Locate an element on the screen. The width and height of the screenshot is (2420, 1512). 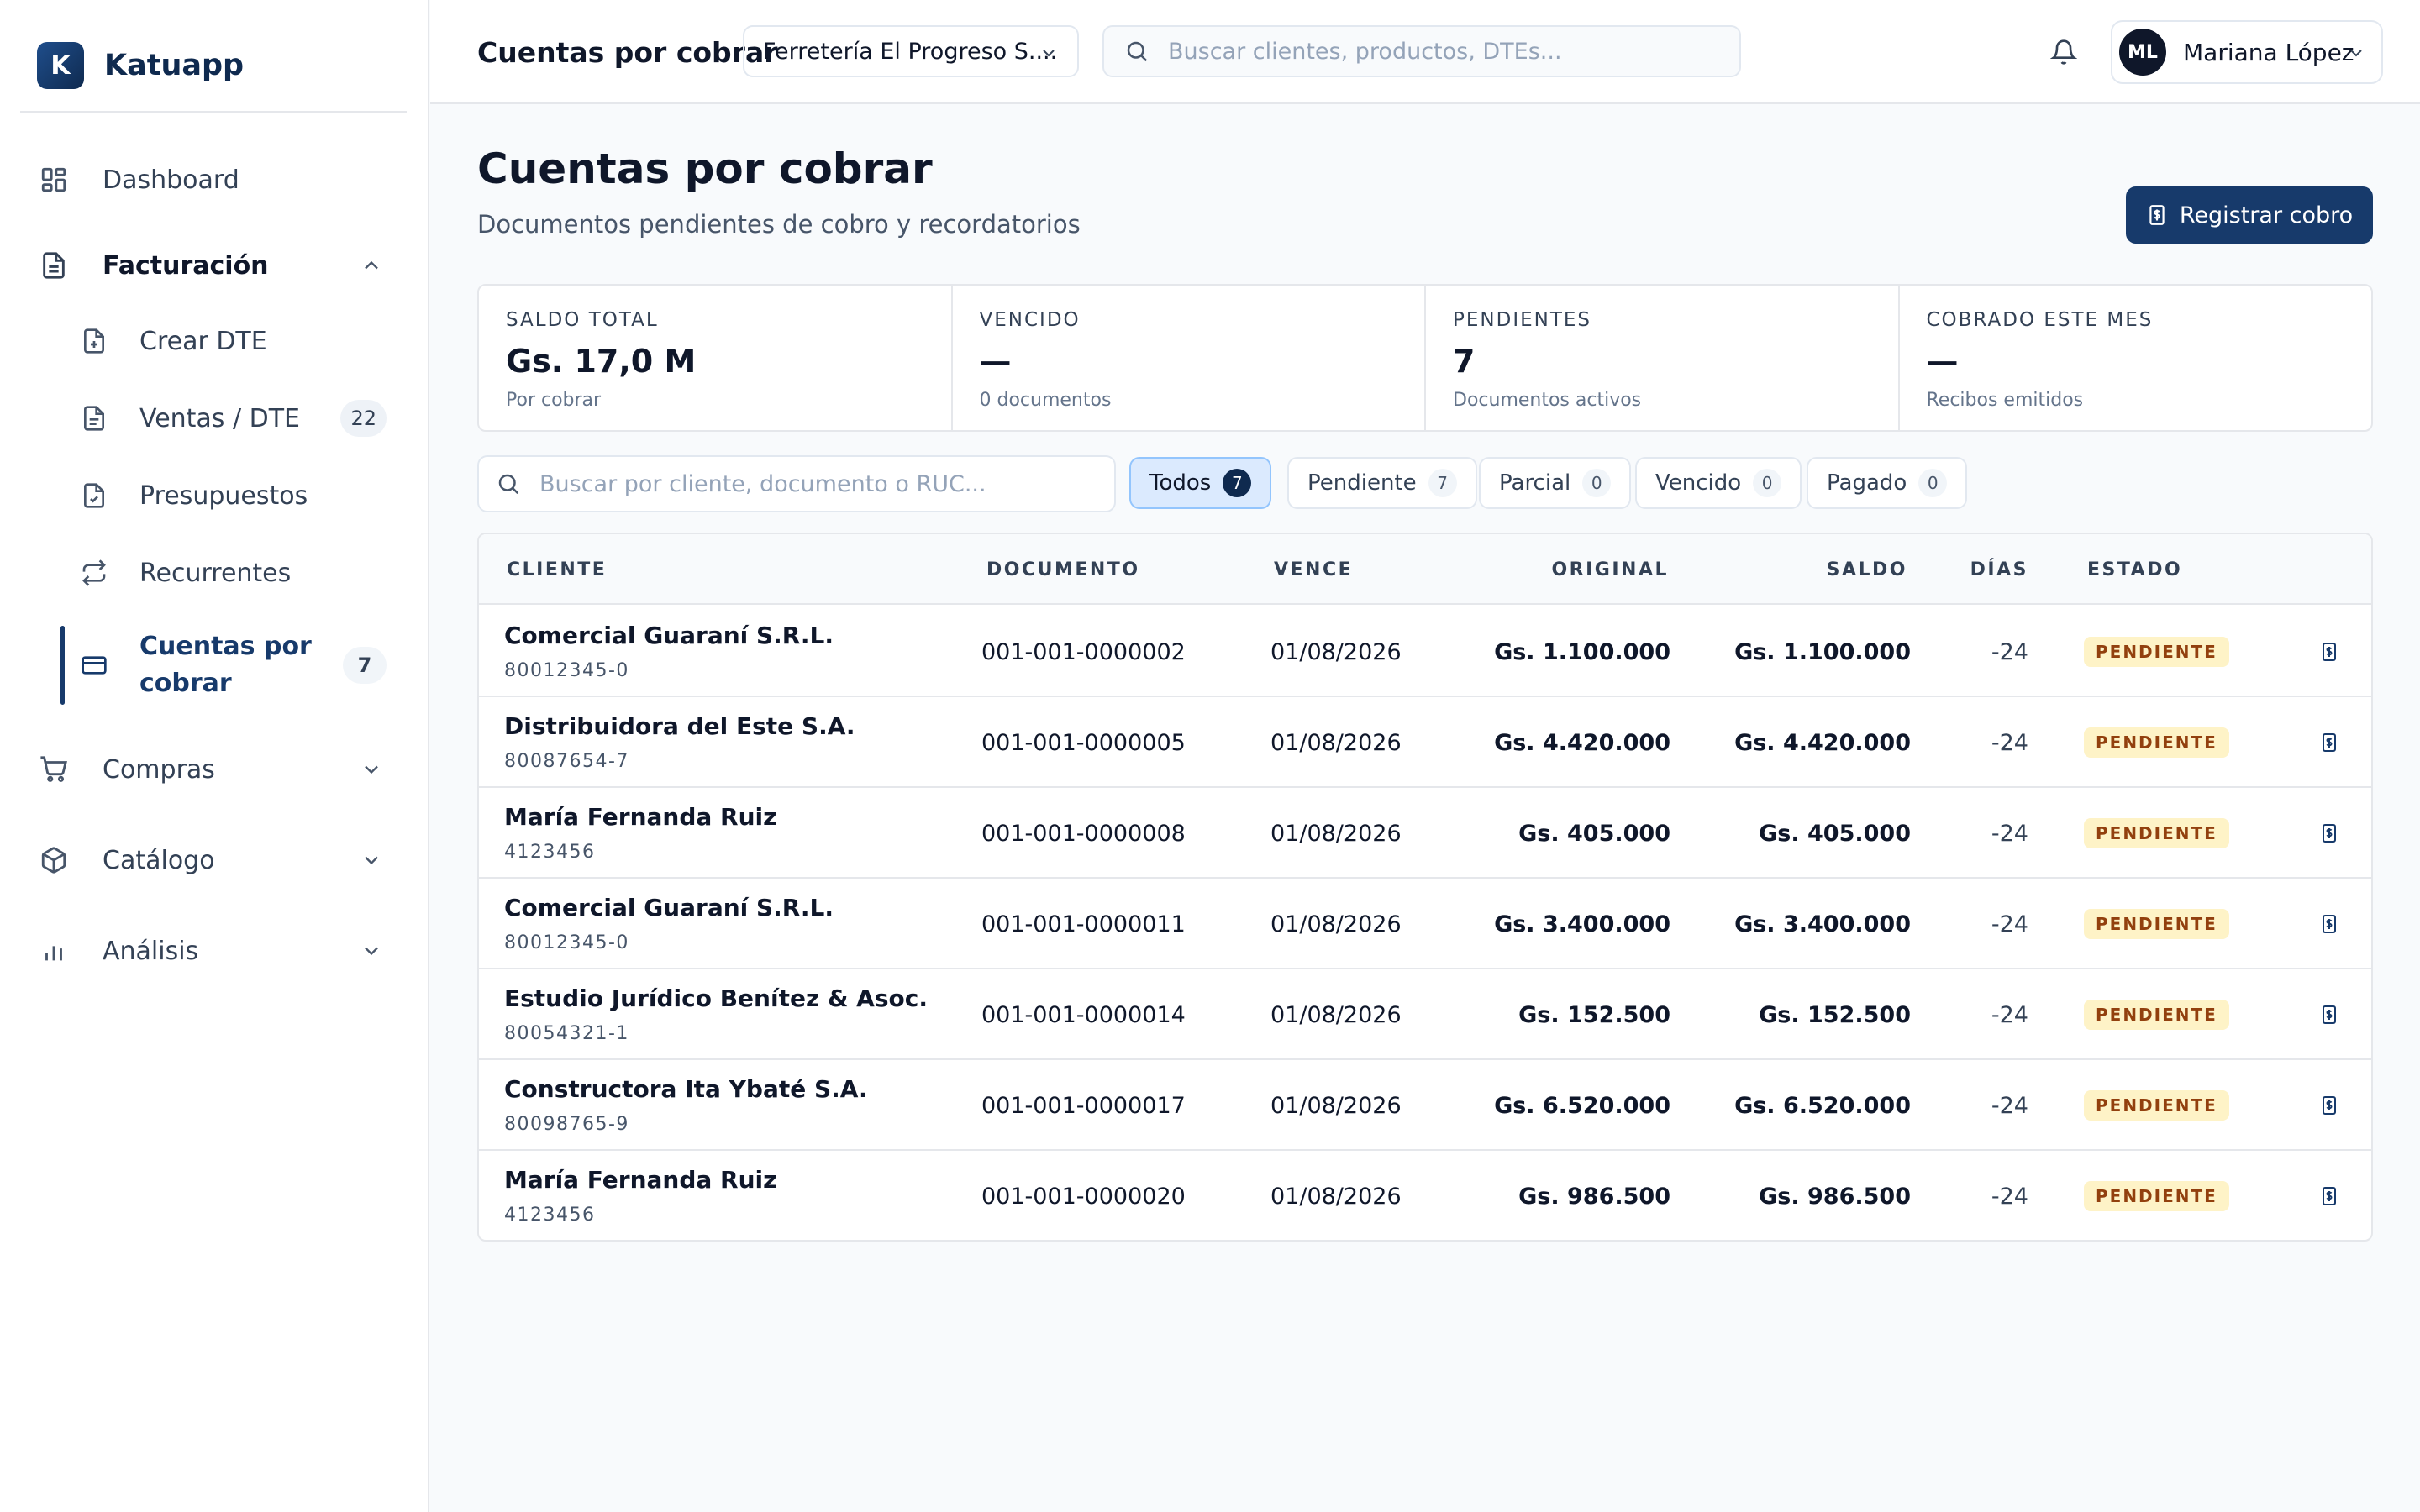
column-header-estado: ESTADO is located at coordinates (2134, 569).